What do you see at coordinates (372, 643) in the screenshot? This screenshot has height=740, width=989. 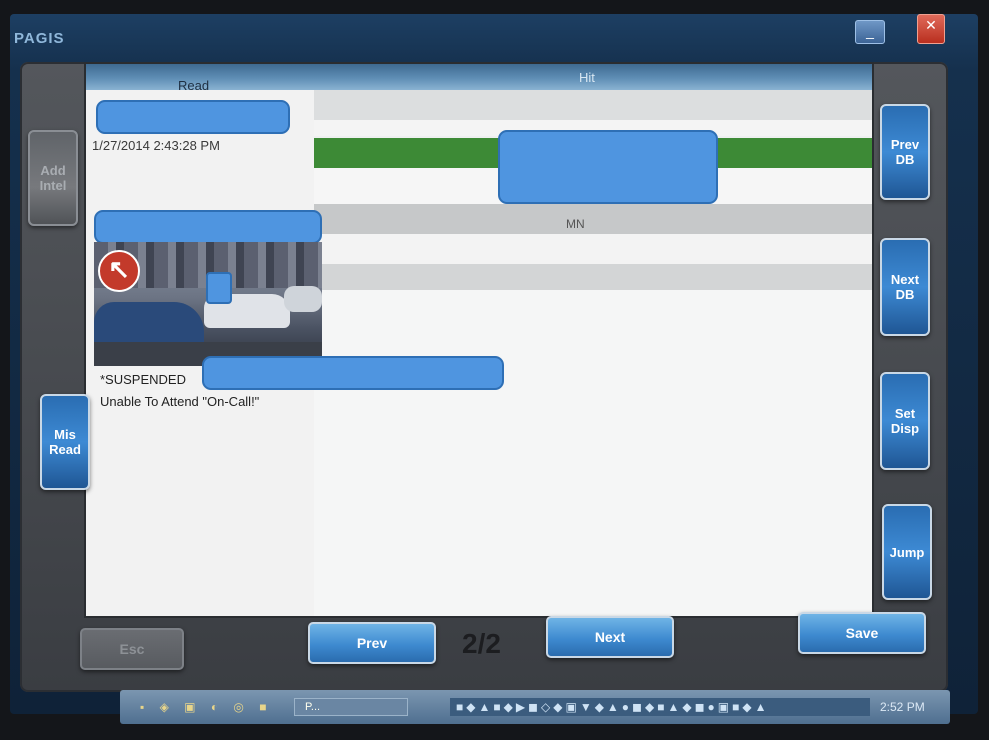 I see `prev-button: Prev` at bounding box center [372, 643].